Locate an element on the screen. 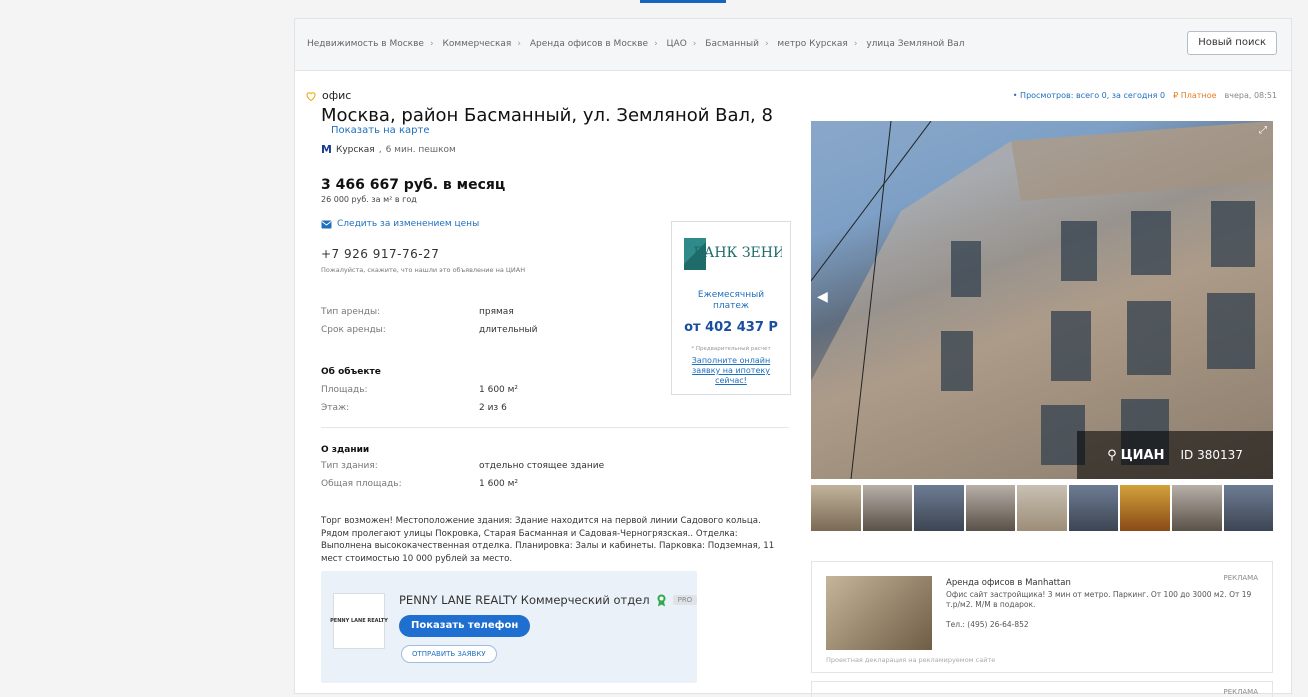  verified-award-icon is located at coordinates (661, 600).